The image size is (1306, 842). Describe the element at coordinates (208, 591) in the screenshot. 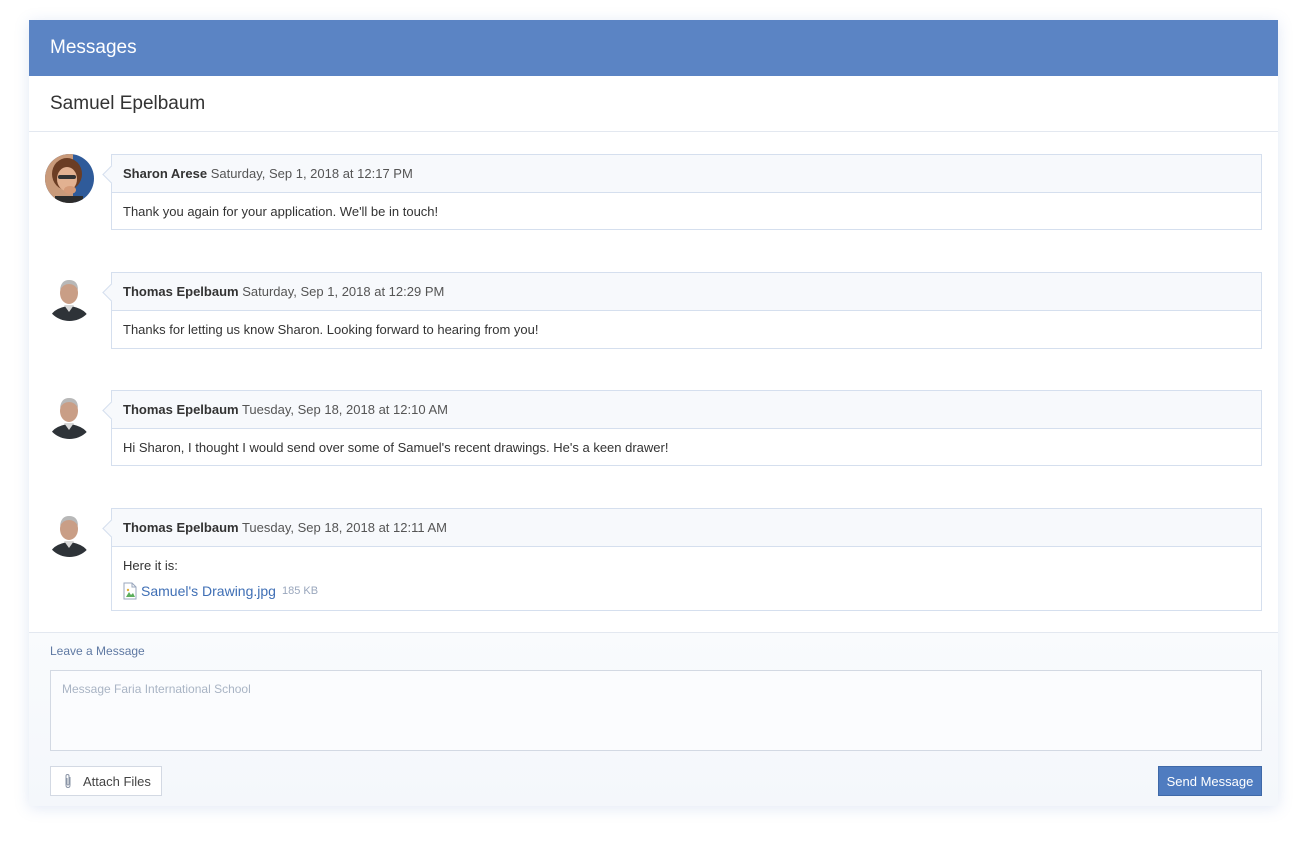

I see `attachment-link: Samuel's Drawing.jpg` at that location.